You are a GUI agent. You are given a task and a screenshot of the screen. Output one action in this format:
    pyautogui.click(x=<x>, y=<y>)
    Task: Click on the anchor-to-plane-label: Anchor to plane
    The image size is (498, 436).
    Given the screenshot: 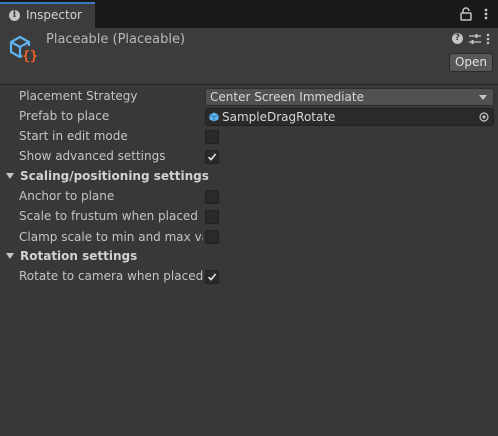 What is the action you would take?
    pyautogui.click(x=67, y=196)
    